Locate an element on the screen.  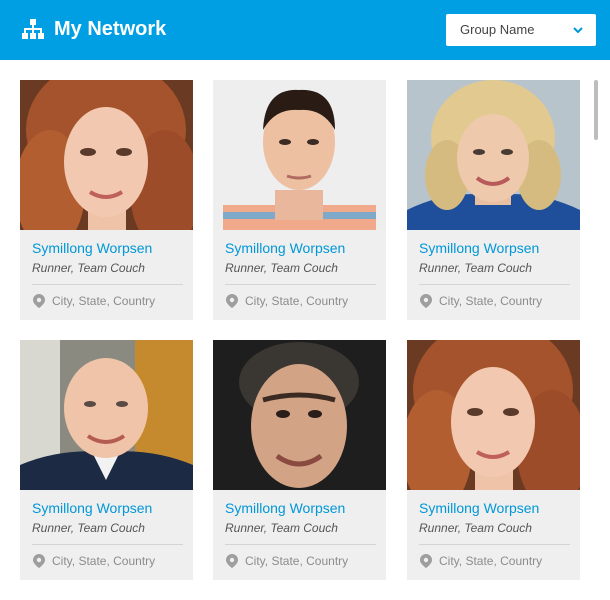
group-name-dropdown: Group Name is located at coordinates (521, 30).